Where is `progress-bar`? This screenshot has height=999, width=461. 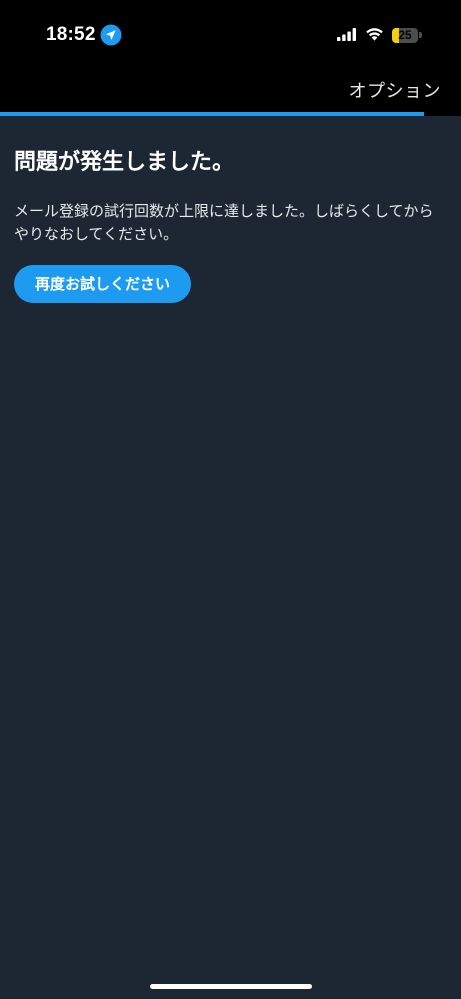
progress-bar is located at coordinates (230, 114).